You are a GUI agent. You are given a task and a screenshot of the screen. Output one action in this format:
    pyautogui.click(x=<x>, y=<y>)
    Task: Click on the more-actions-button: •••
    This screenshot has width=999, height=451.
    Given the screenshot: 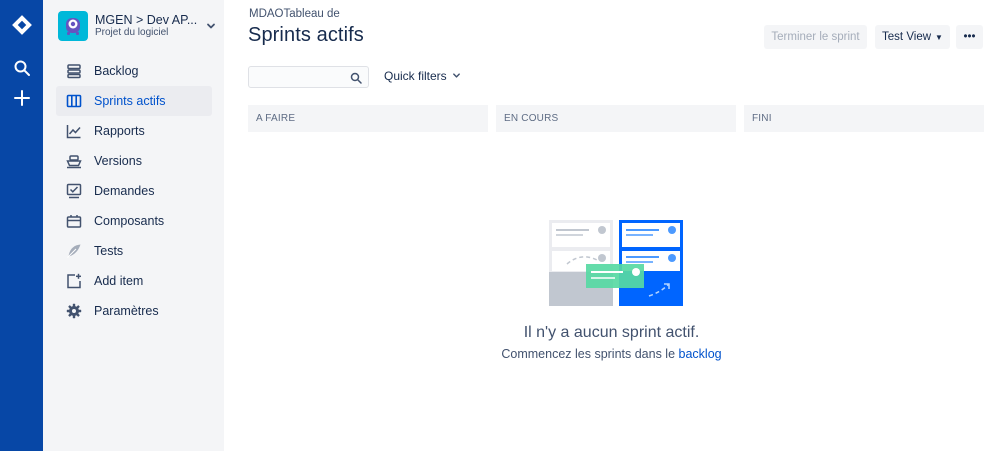 What is the action you would take?
    pyautogui.click(x=969, y=37)
    